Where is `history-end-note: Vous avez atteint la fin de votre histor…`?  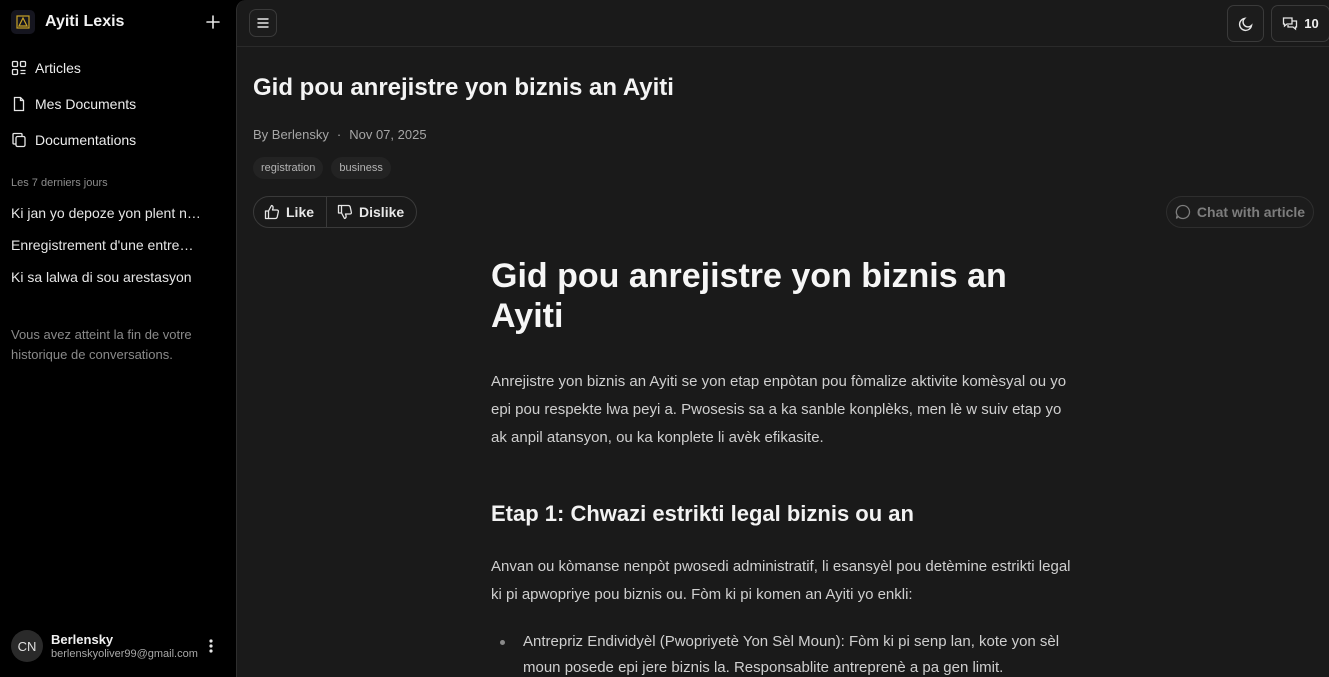 history-end-note: Vous avez atteint la fin de votre histor… is located at coordinates (101, 344).